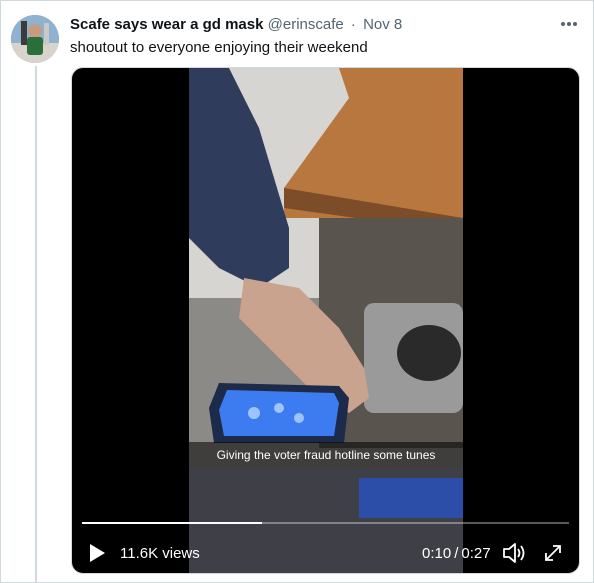  I want to click on fullscreen-icon, so click(553, 553).